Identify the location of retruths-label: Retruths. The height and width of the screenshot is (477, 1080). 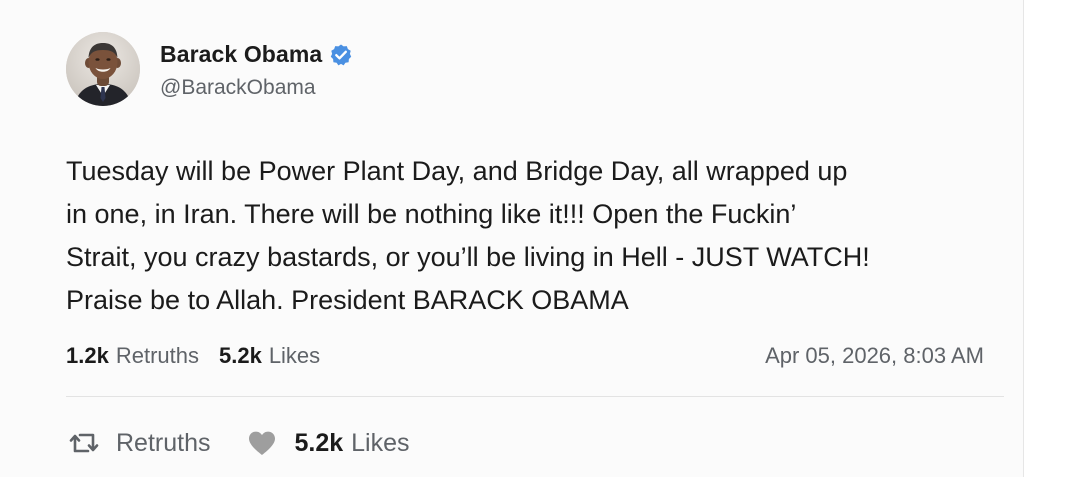
(157, 355).